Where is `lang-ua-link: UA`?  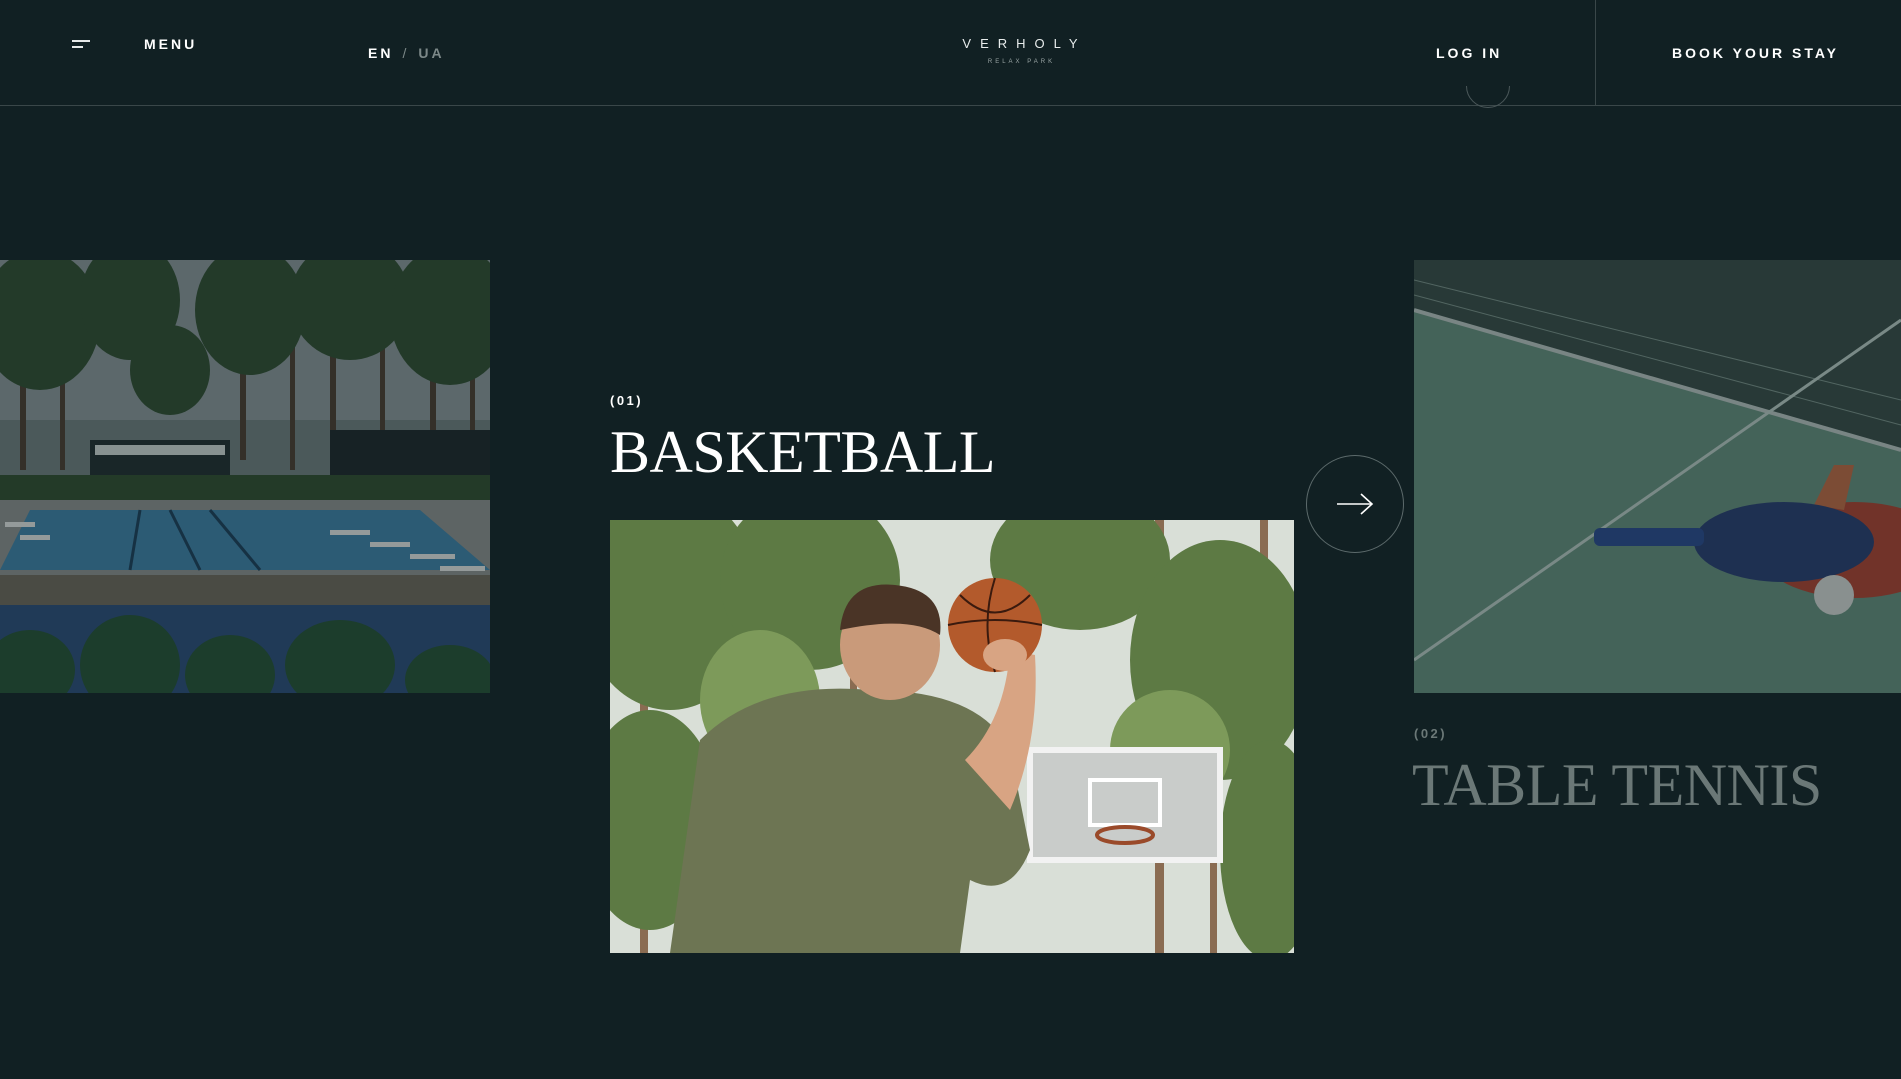
lang-ua-link: UA is located at coordinates (431, 53).